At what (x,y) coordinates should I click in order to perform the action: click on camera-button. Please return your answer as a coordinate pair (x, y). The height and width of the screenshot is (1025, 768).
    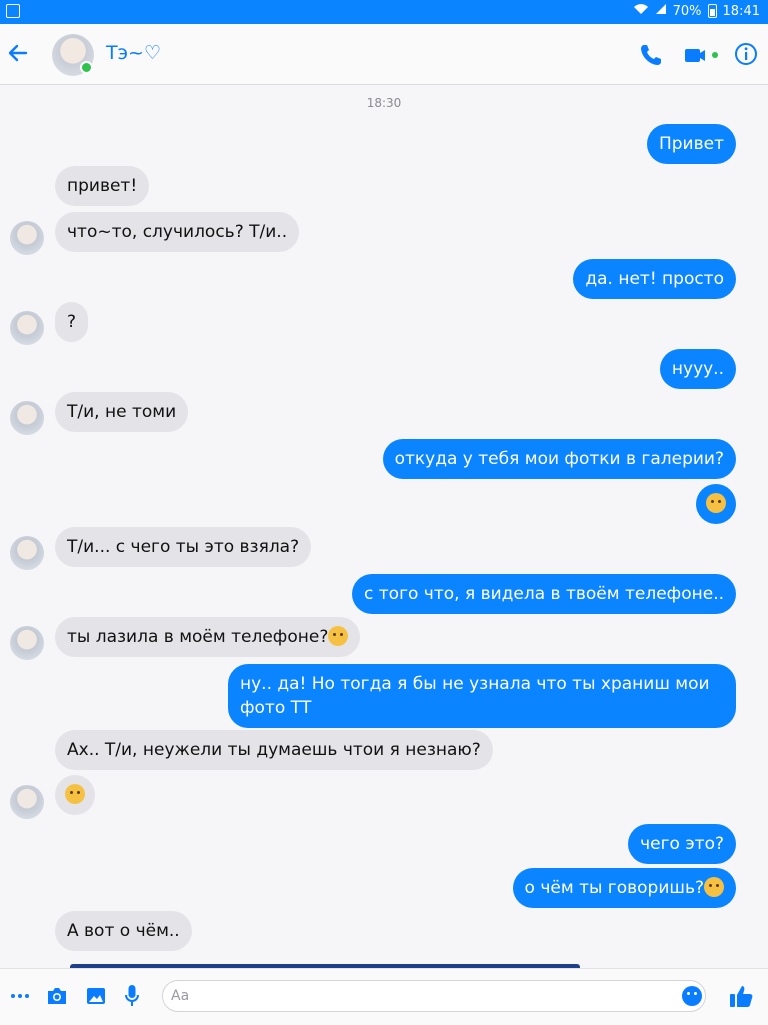
    Looking at the image, I should click on (57, 996).